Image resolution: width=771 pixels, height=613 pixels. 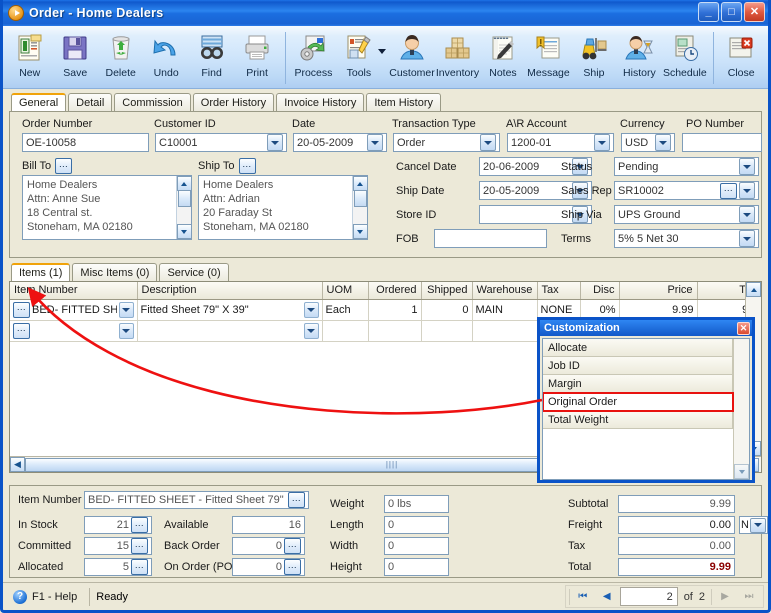 I want to click on col-shipped: Shipped, so click(x=447, y=291).